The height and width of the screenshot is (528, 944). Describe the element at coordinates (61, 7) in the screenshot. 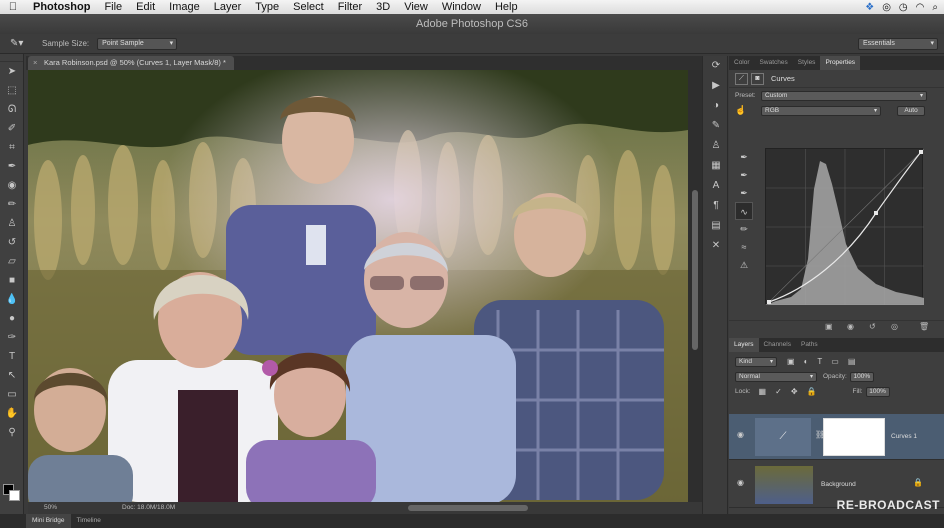

I see `menu-photoshop: Photoshop` at that location.